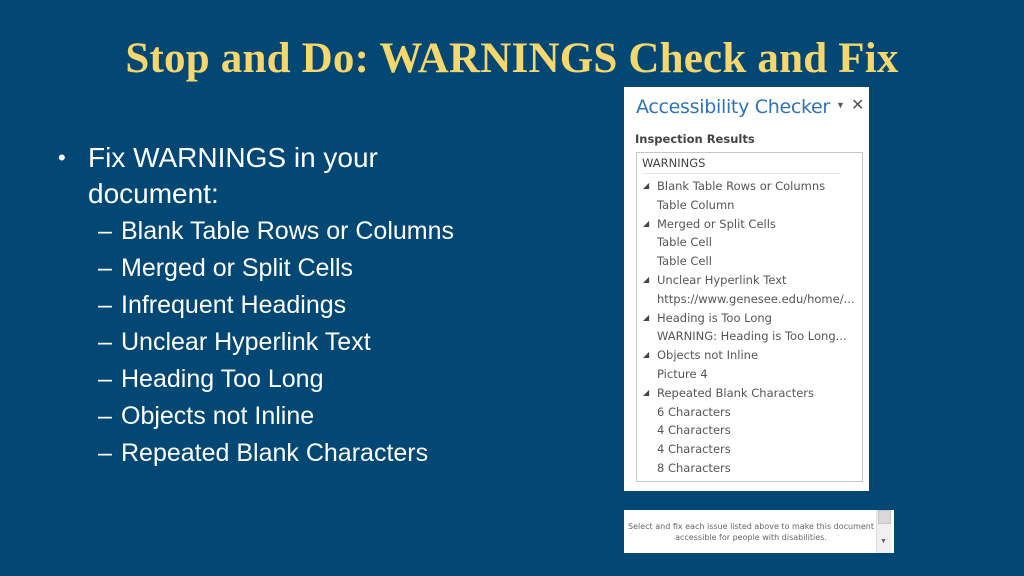 This screenshot has height=576, width=1024. What do you see at coordinates (714, 317) in the screenshot?
I see `warning-category-label: Heading is Too Long` at bounding box center [714, 317].